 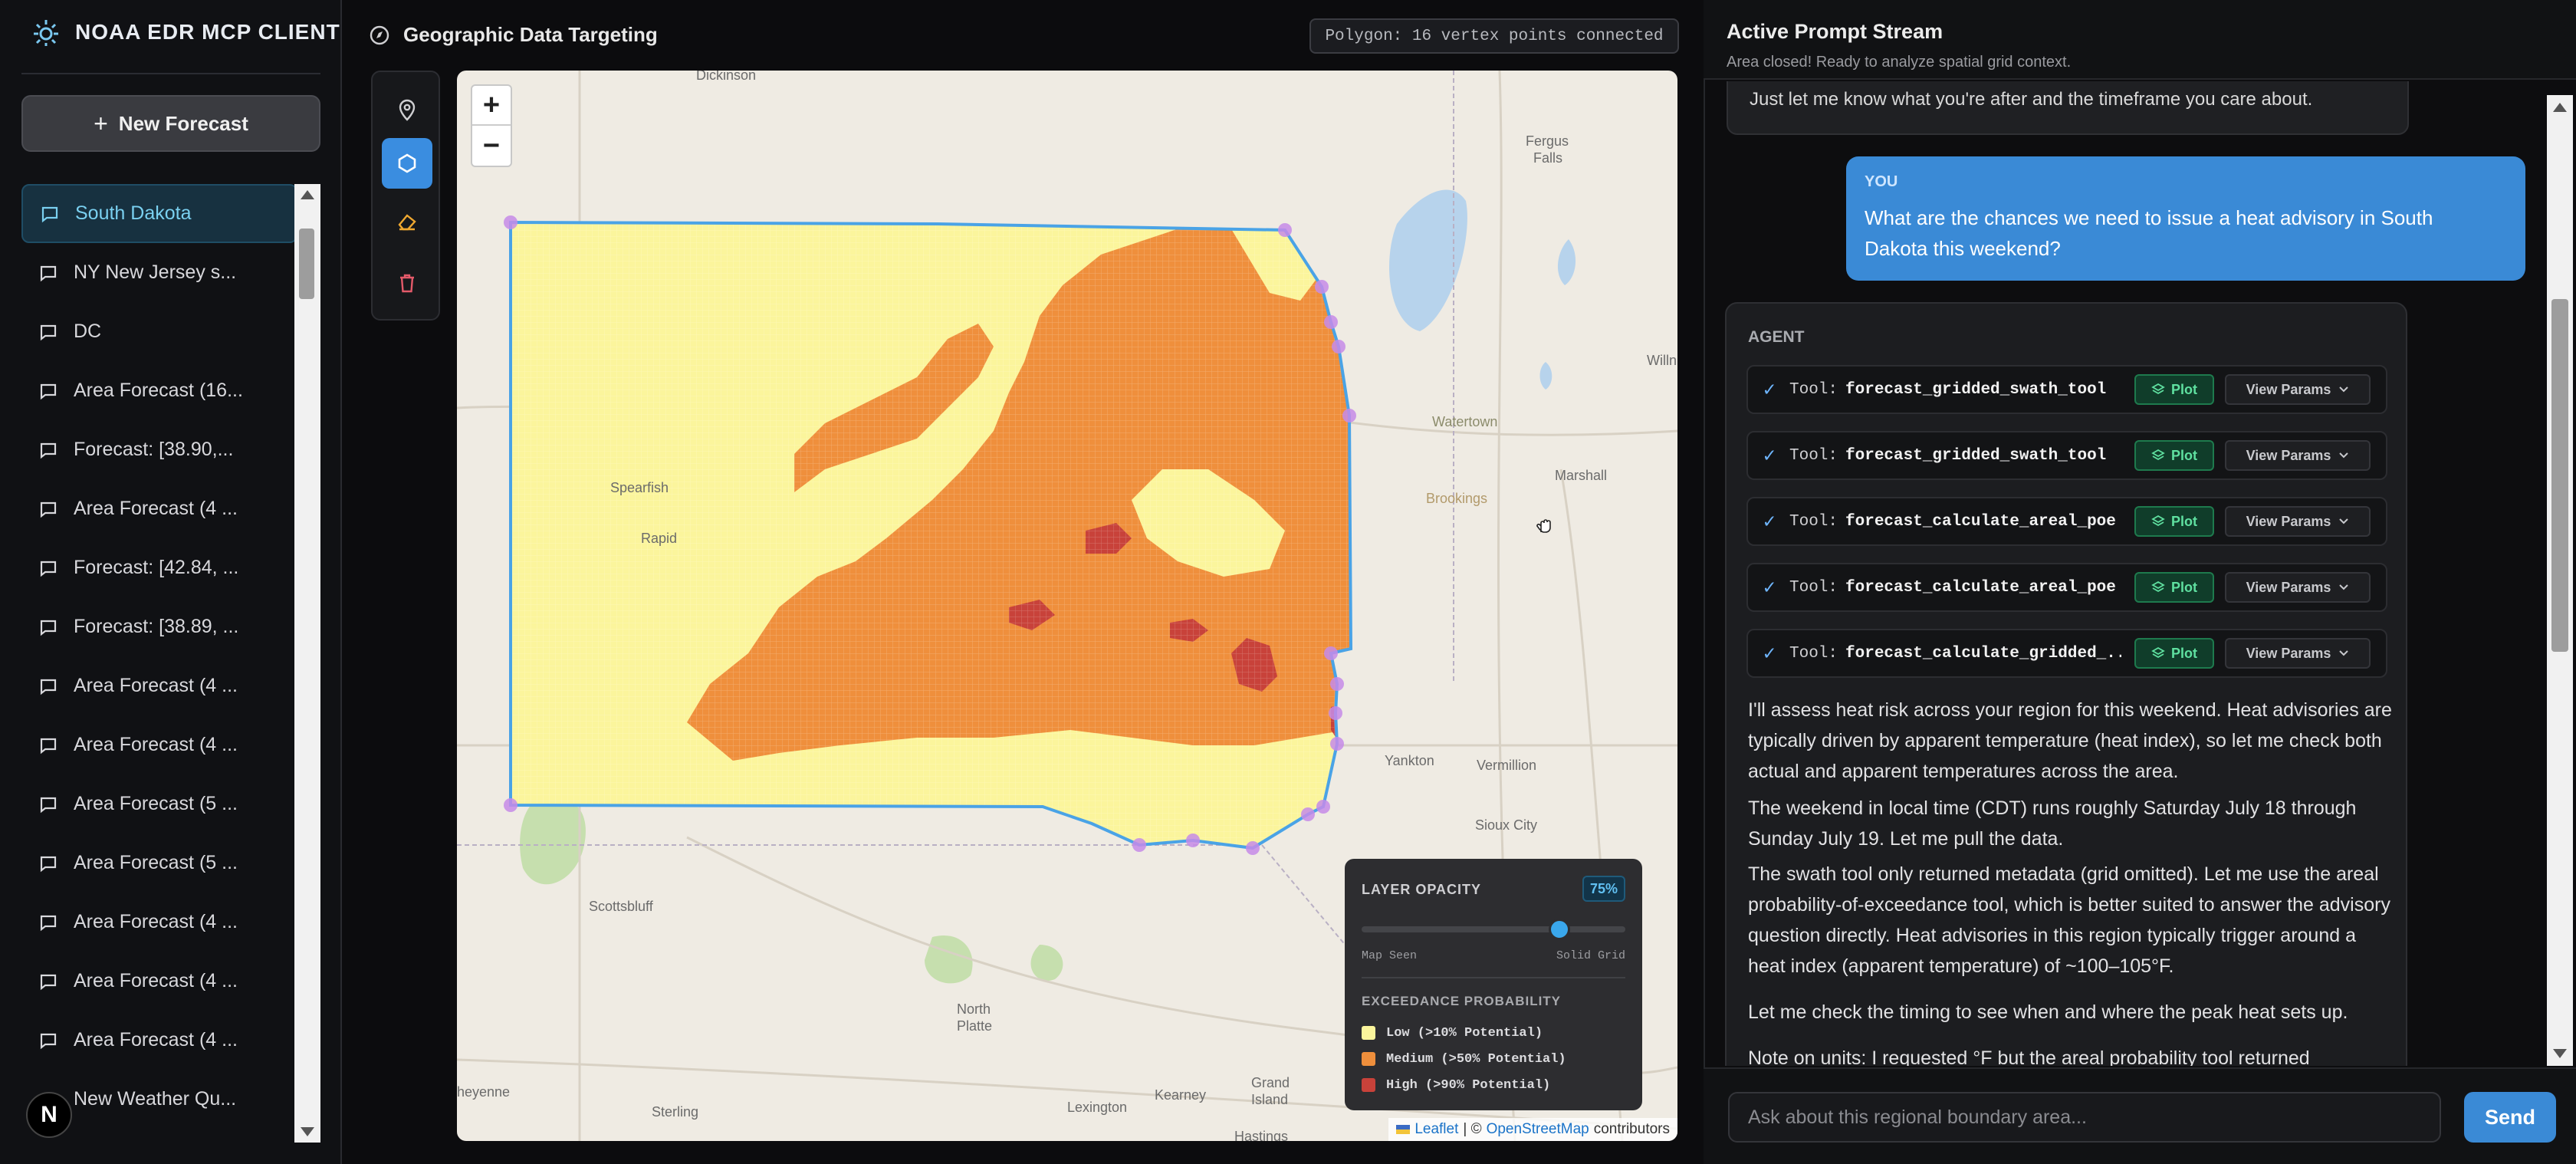 What do you see at coordinates (2158, 521) in the screenshot?
I see `layers-icon` at bounding box center [2158, 521].